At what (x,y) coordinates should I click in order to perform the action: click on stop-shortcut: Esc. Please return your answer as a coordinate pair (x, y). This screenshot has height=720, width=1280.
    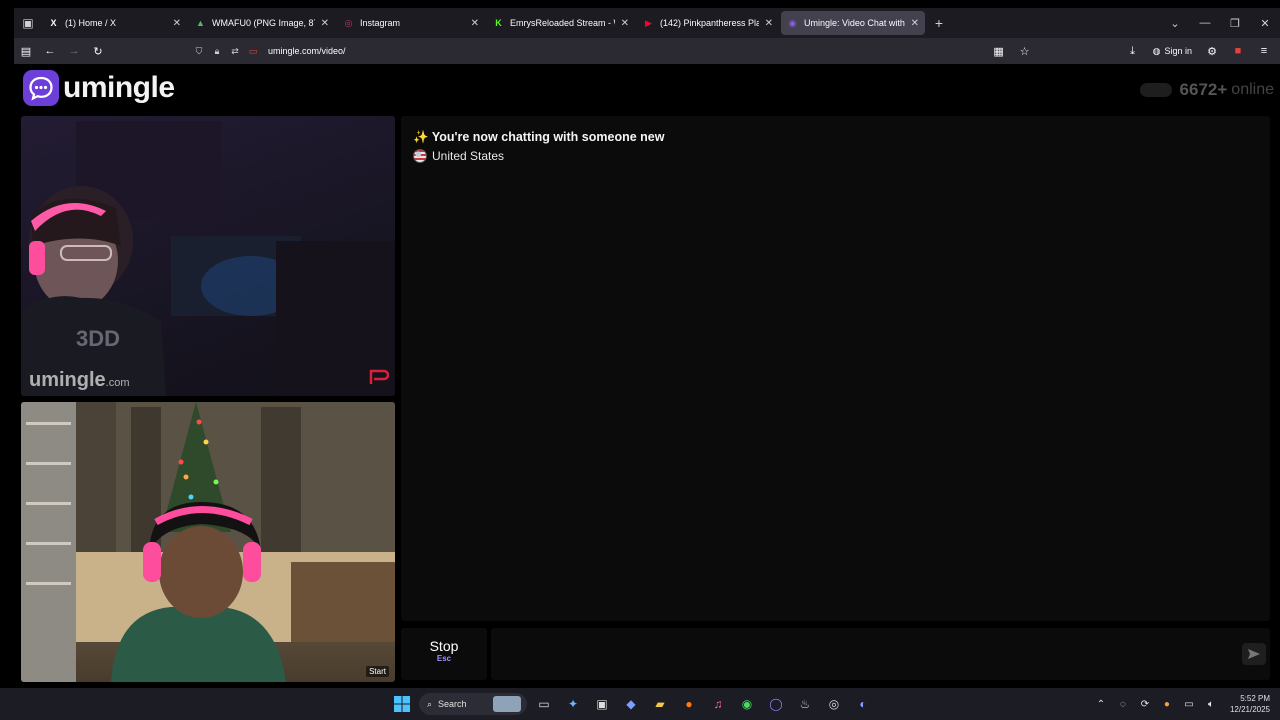
    Looking at the image, I should click on (444, 658).